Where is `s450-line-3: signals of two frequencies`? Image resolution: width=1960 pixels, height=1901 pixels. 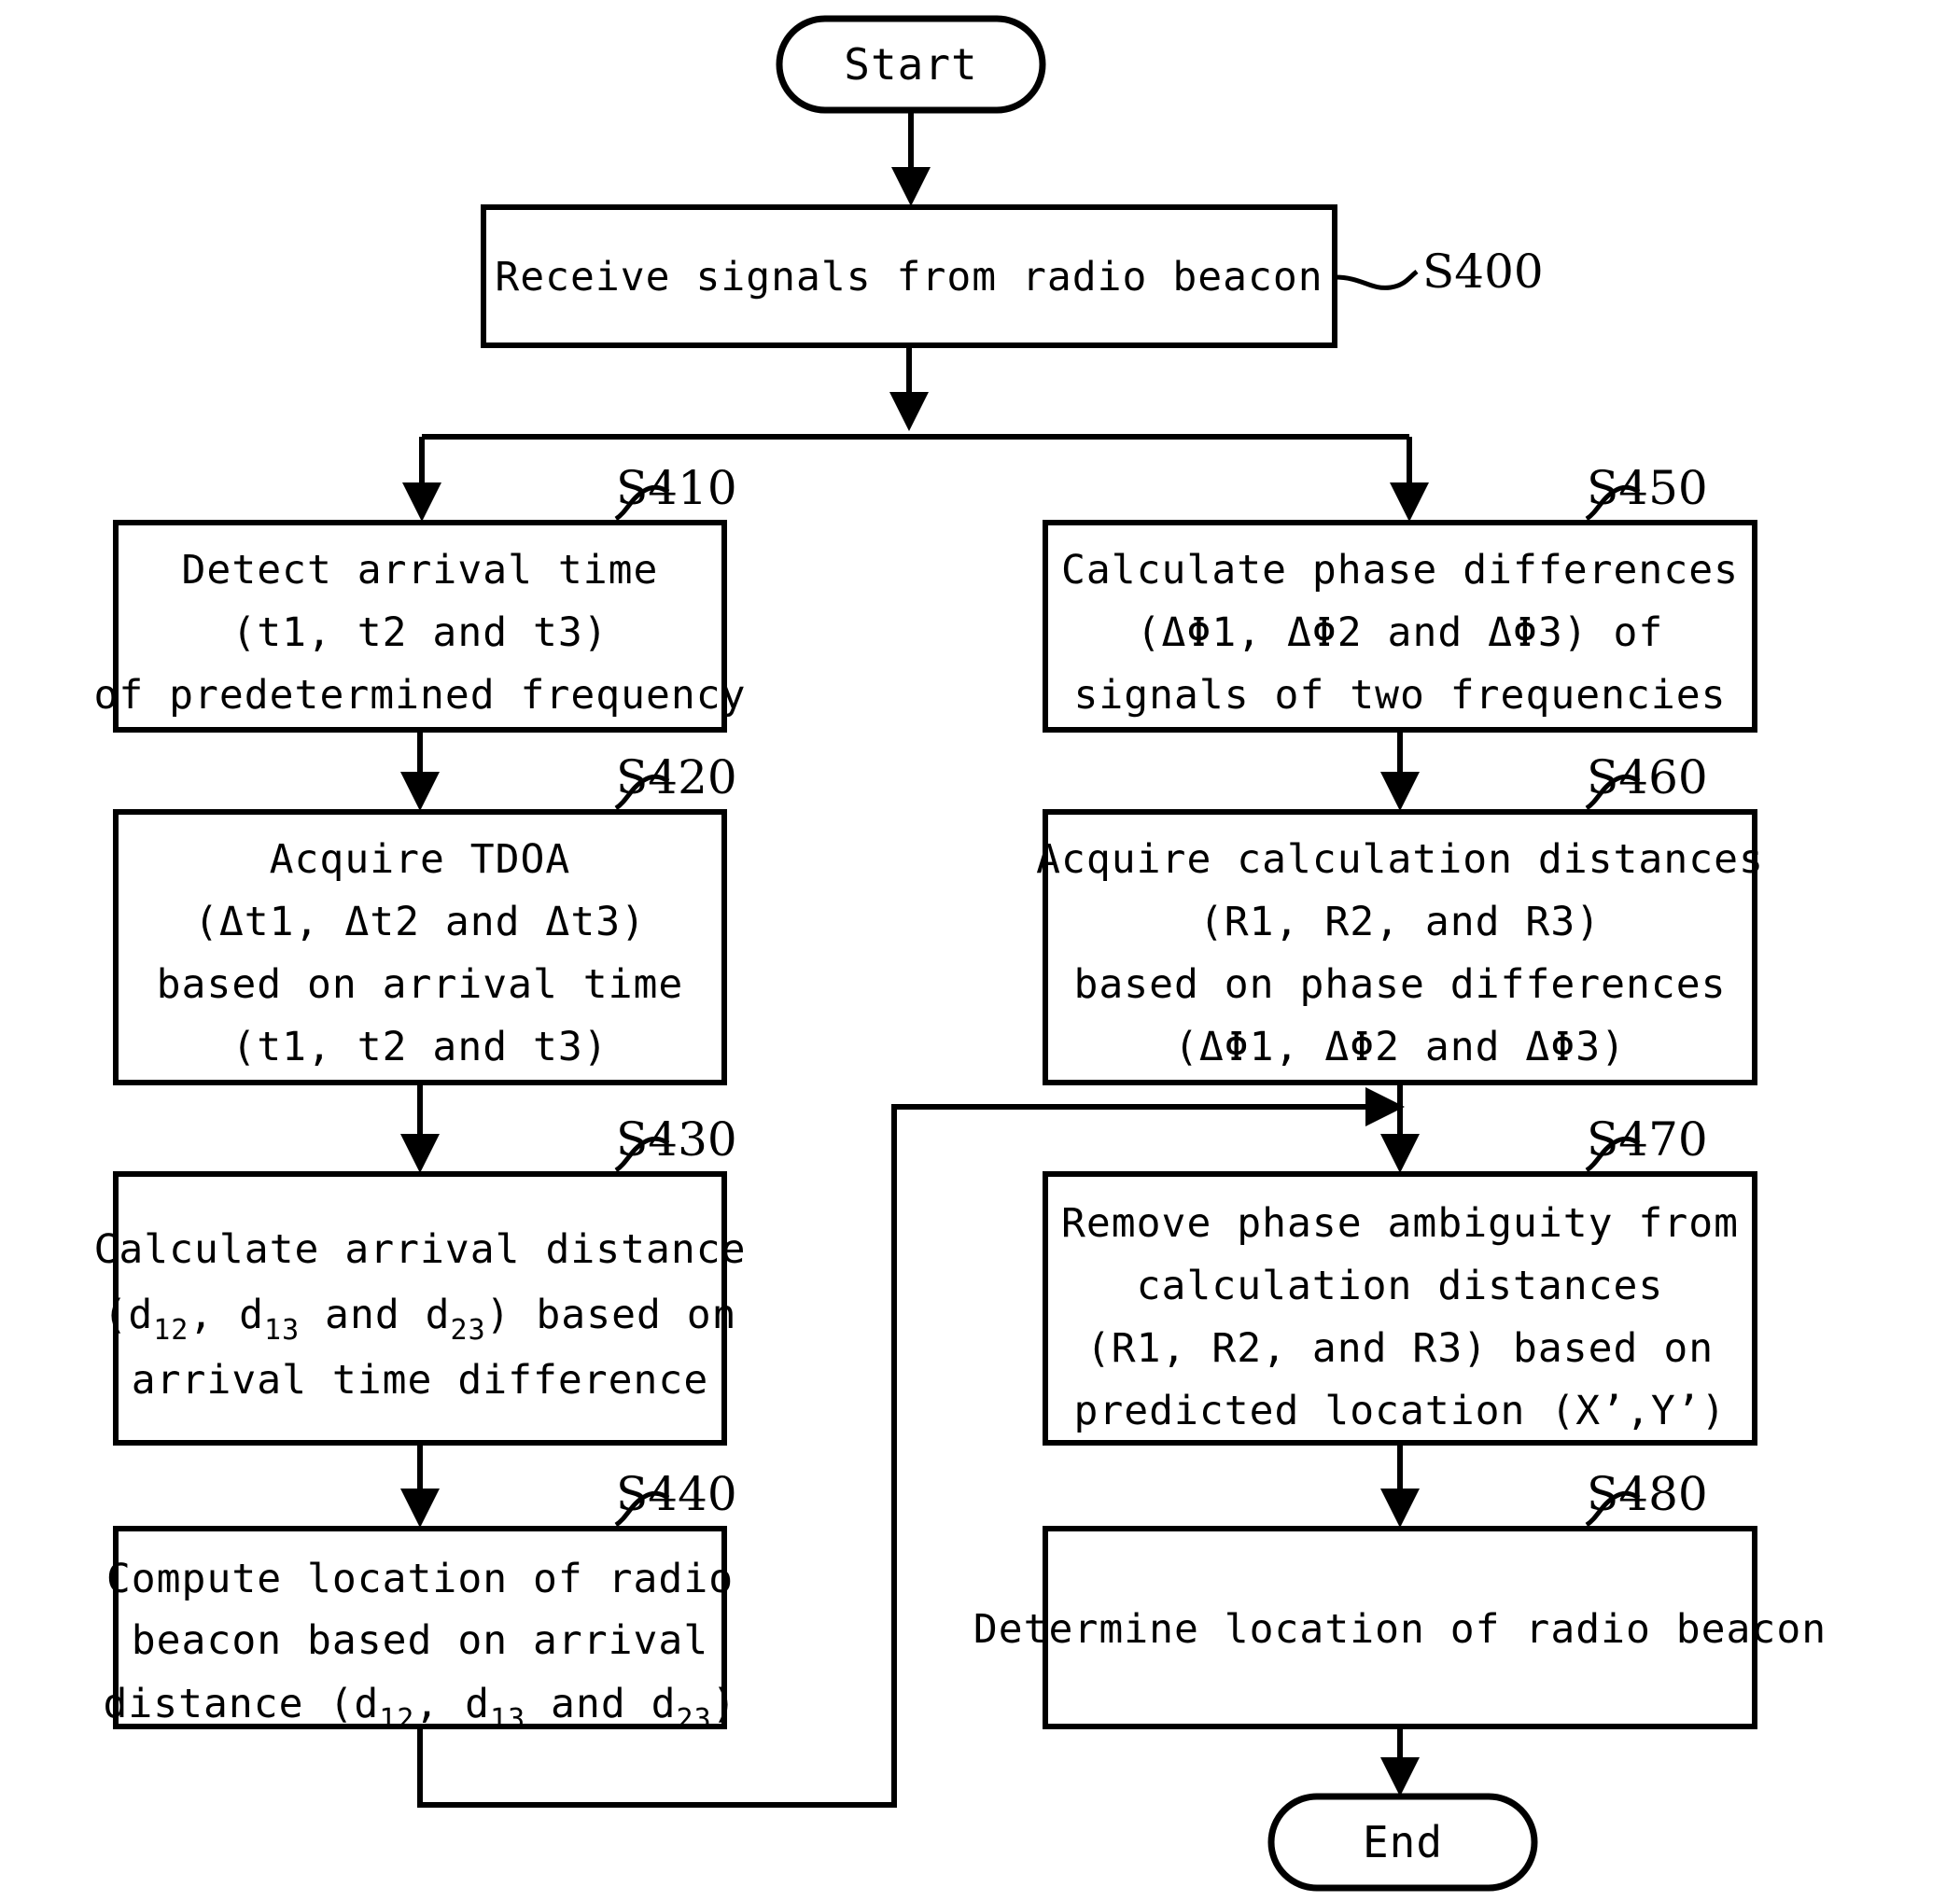
s450-line-3: signals of two frequencies is located at coordinates (1399, 695).